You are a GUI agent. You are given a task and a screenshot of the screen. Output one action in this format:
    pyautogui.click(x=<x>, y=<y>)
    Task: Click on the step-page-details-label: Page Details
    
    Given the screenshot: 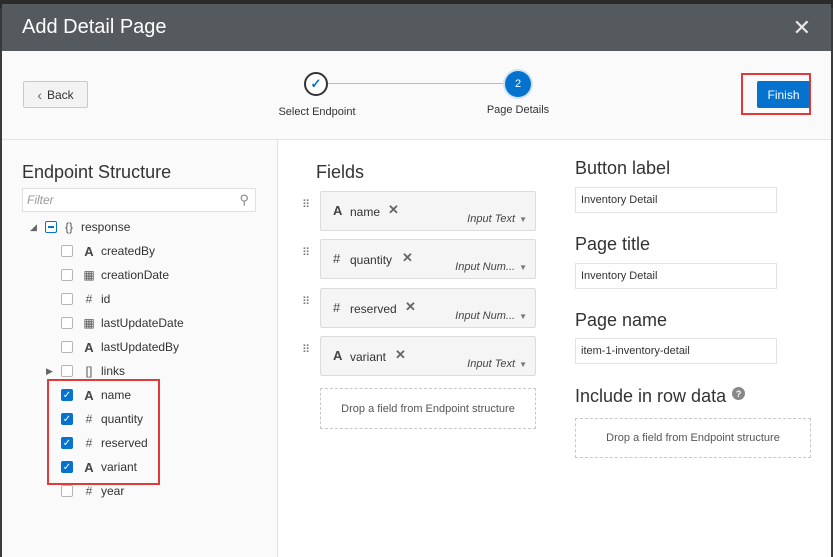 What is the action you would take?
    pyautogui.click(x=518, y=110)
    